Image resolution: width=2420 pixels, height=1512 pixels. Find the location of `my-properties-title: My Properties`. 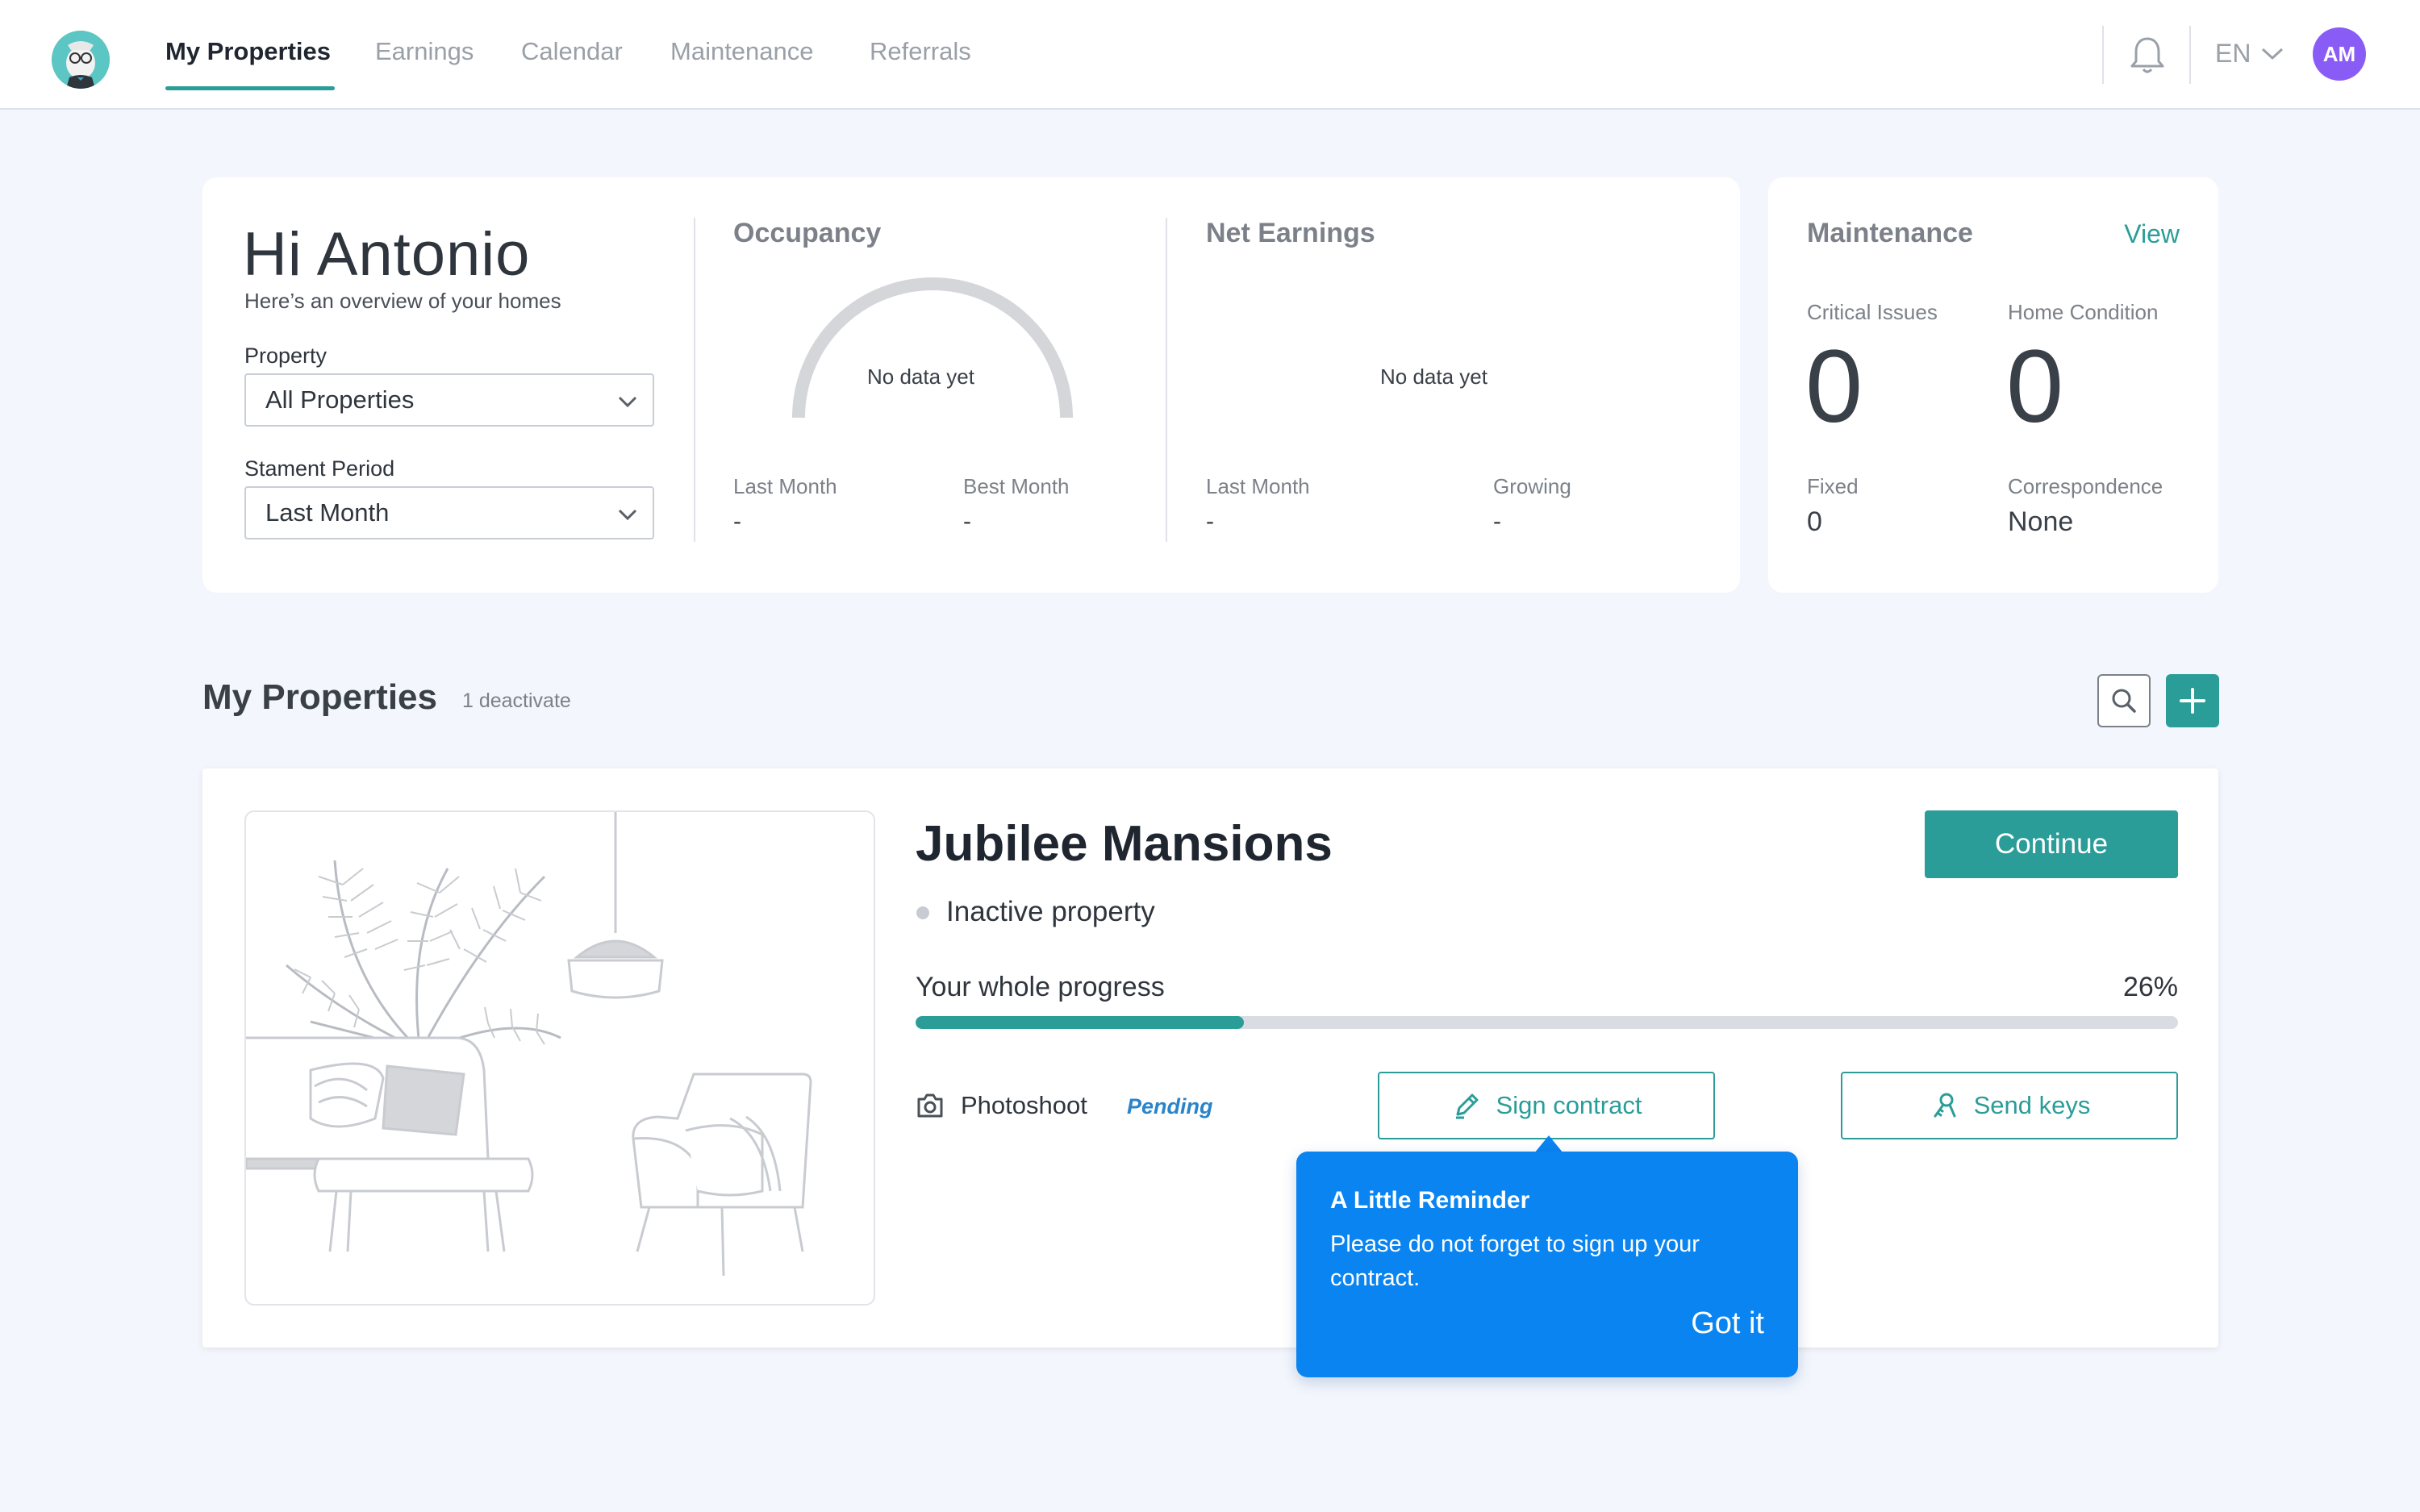

my-properties-title: My Properties is located at coordinates (320, 697).